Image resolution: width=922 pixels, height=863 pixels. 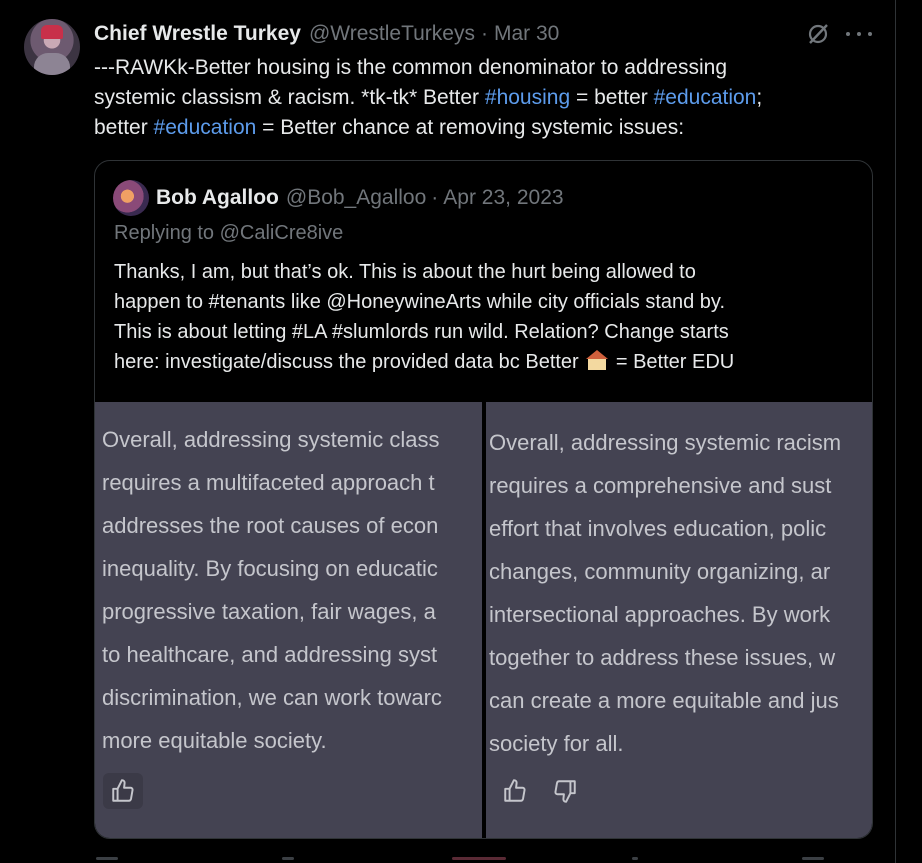 I want to click on author-avatar, so click(x=52, y=47).